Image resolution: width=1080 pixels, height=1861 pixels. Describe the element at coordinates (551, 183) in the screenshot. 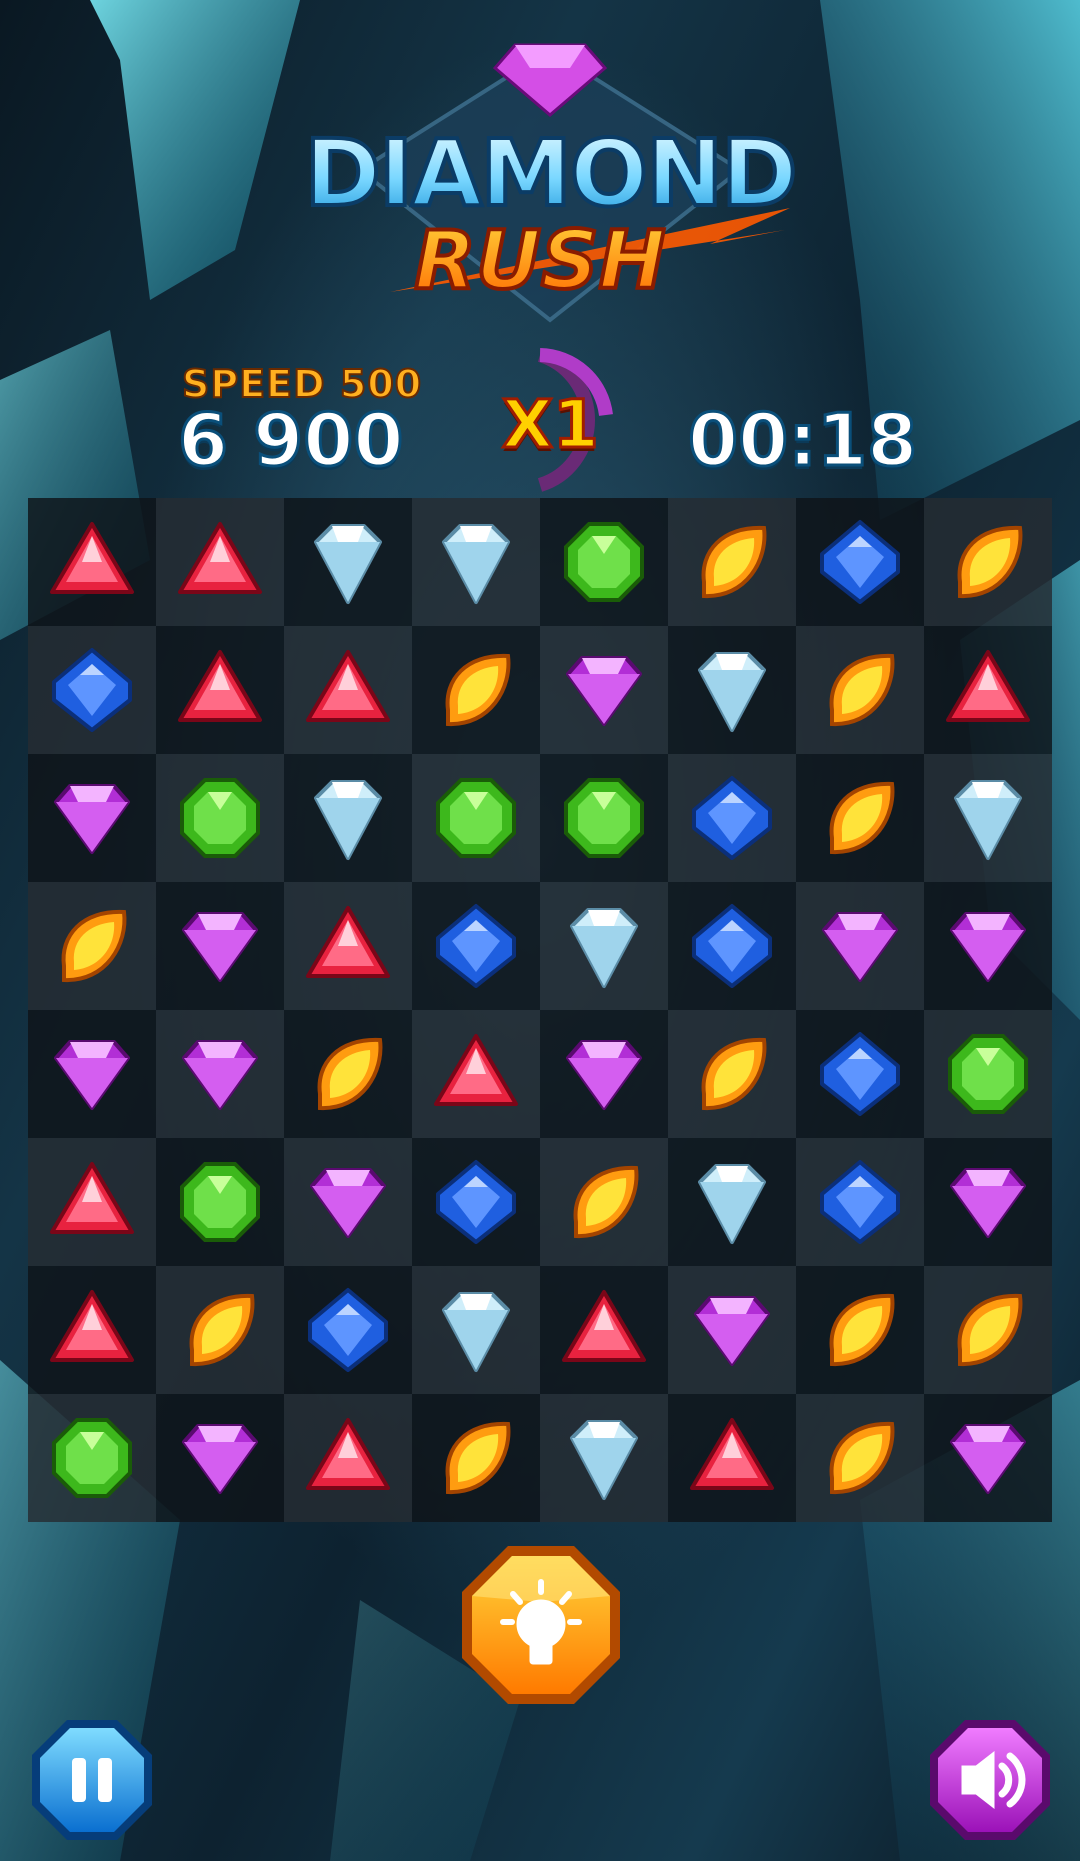

I see `game-logo: DIAMOND RUSH` at that location.